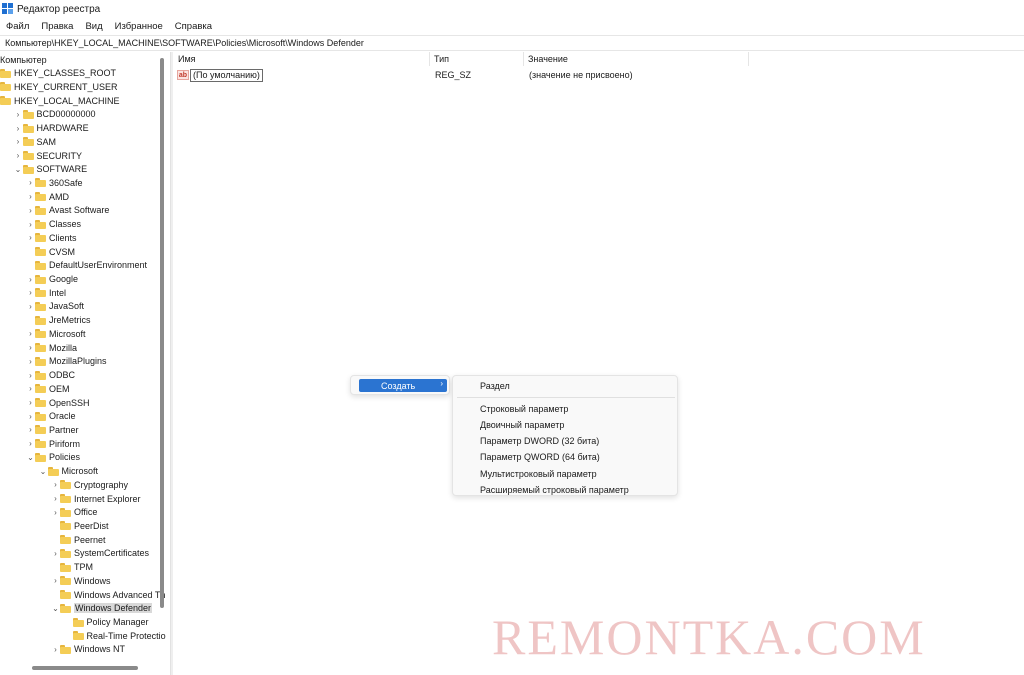 This screenshot has width=1024, height=675. Describe the element at coordinates (540, 456) in the screenshot. I see `submenu-qword-value: Параметр QWORD (64 бита)` at that location.